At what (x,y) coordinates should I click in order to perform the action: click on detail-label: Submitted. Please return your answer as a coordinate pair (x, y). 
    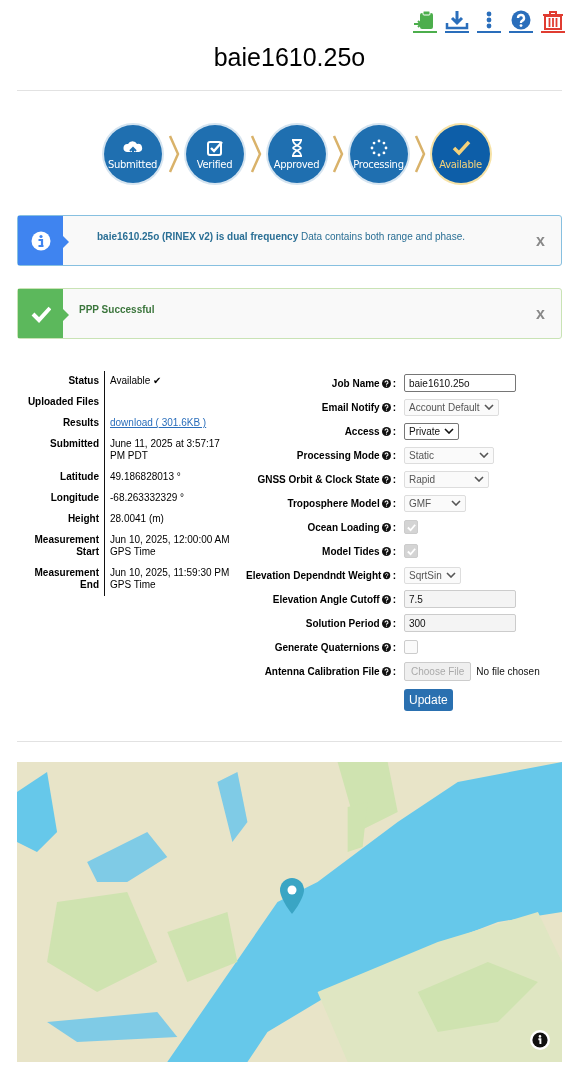
    Looking at the image, I should click on (61, 450).